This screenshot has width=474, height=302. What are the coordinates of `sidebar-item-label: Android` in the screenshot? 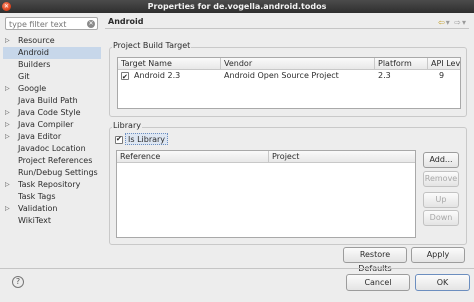 It's located at (33, 52).